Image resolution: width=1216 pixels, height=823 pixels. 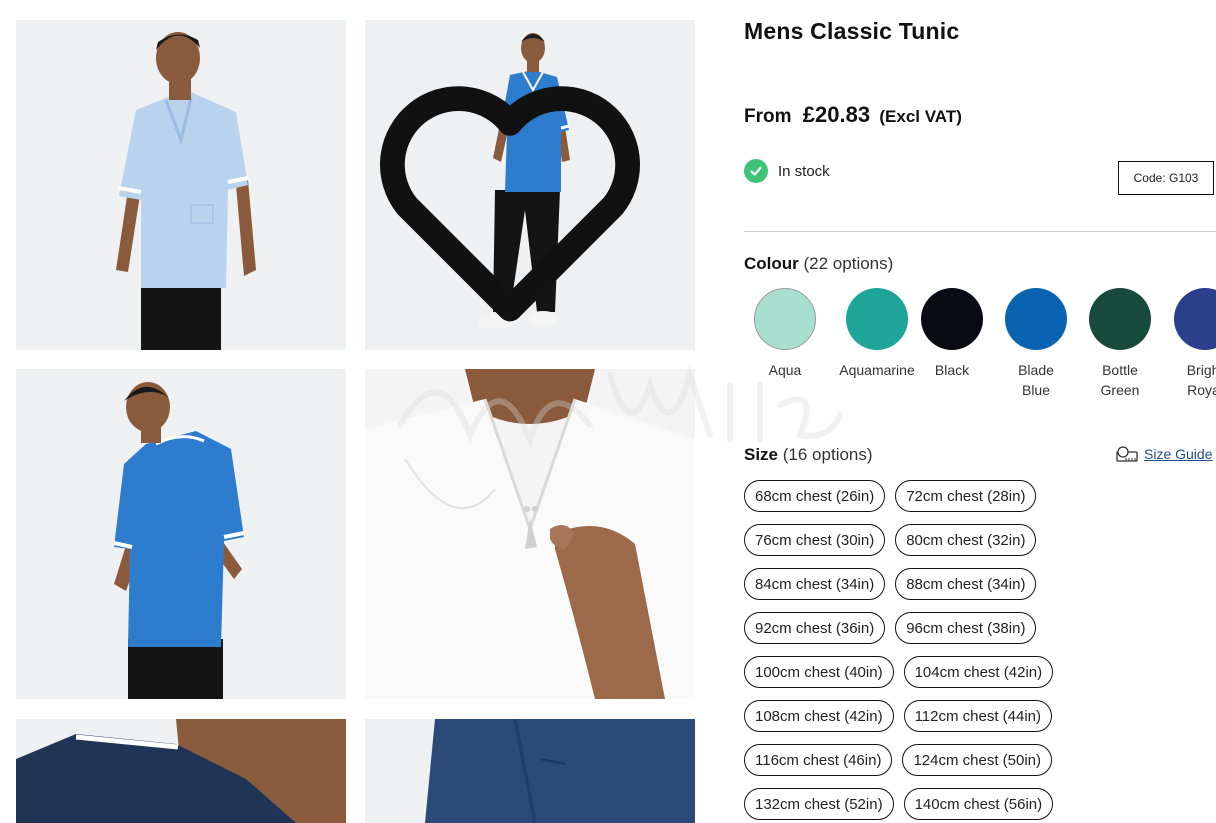 I want to click on navy-collar-photo, so click(x=181, y=771).